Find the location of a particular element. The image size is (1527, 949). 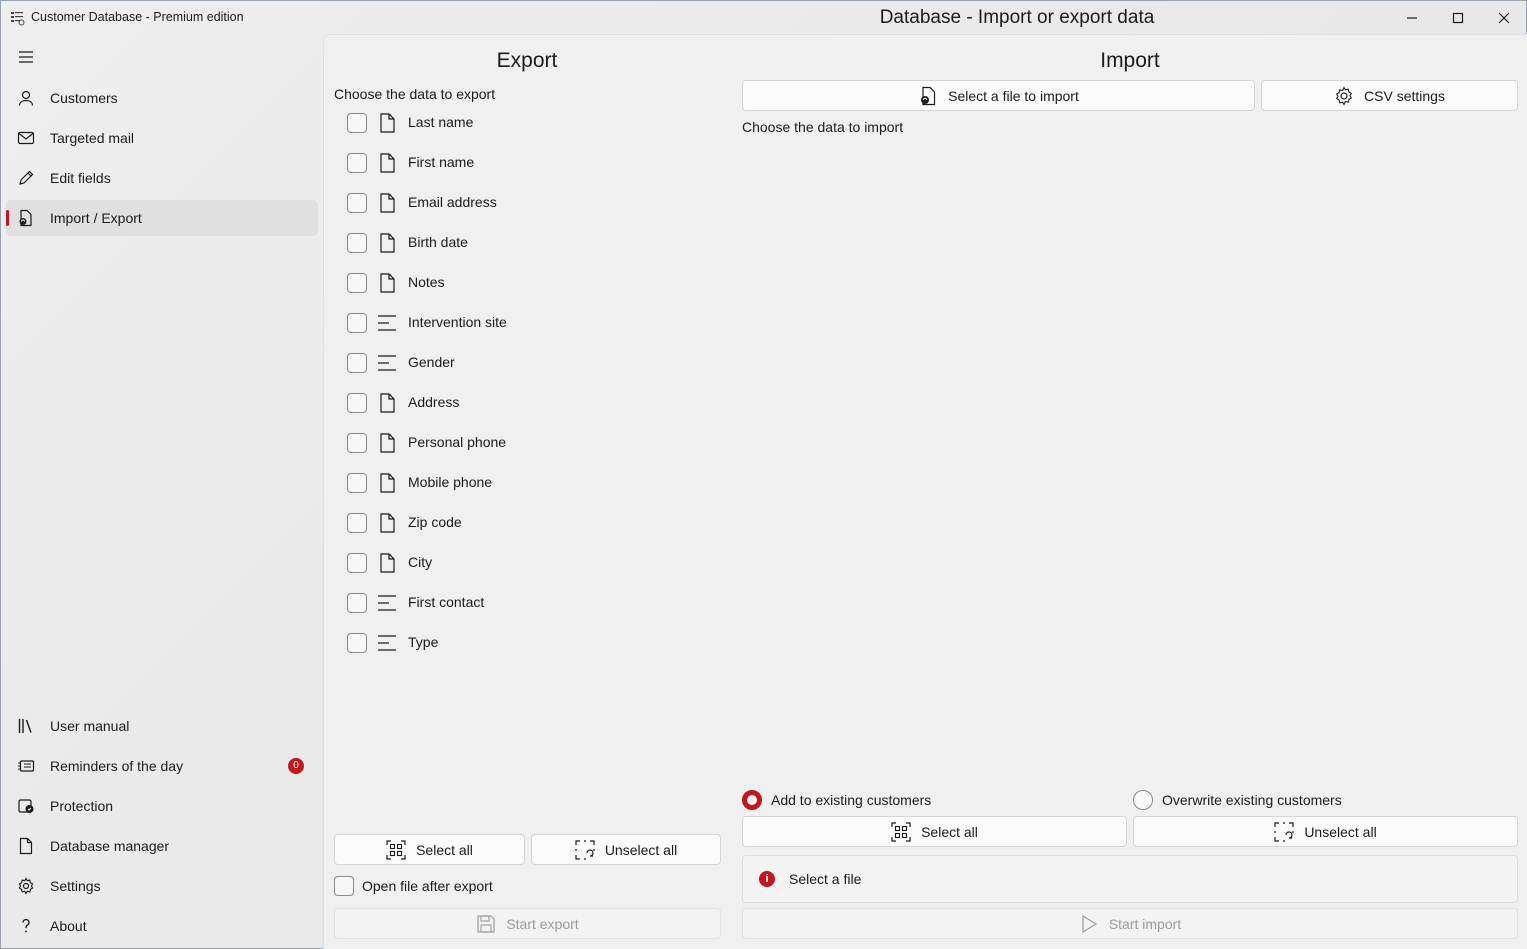

nav-item-label: Targeted mail is located at coordinates (92, 138).